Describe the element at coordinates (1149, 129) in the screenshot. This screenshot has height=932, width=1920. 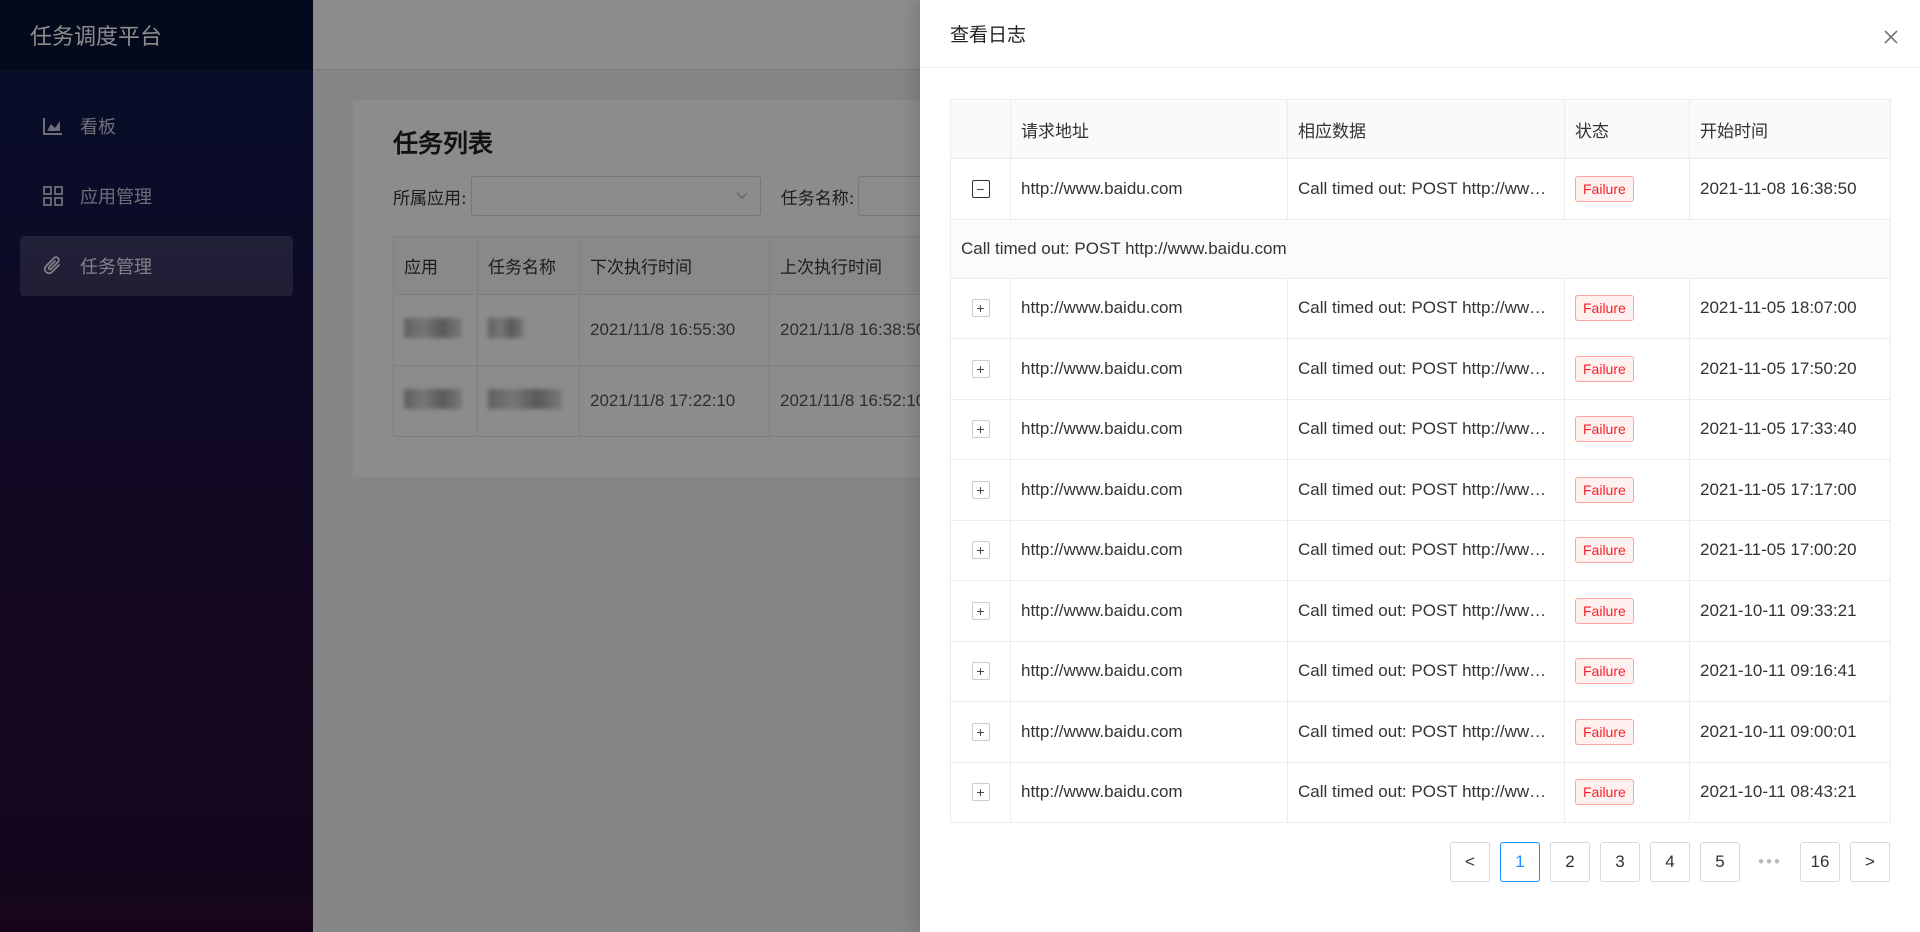
I see `column-header: 请求地址` at that location.